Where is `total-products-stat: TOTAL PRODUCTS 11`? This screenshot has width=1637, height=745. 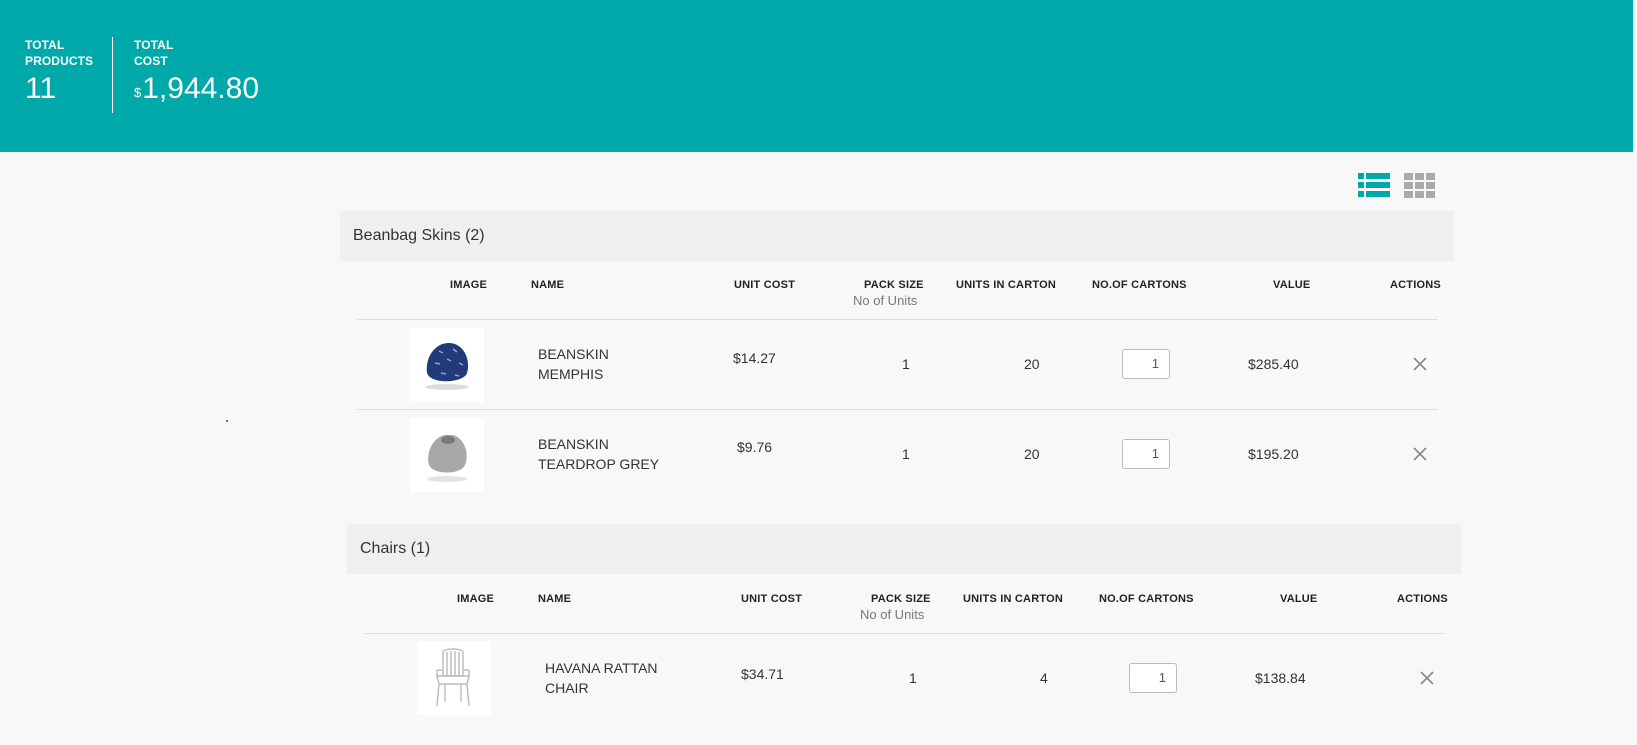 total-products-stat: TOTAL PRODUCTS 11 is located at coordinates (60, 72).